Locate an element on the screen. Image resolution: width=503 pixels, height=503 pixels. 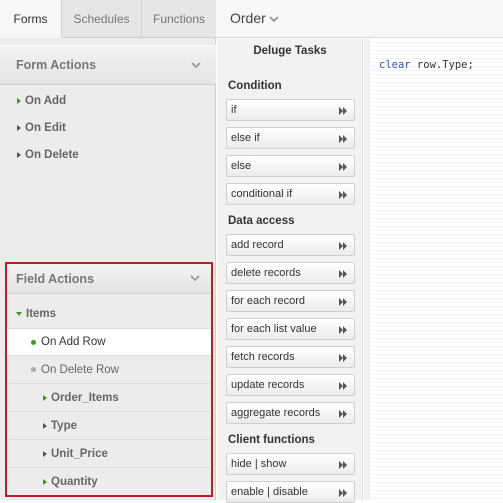
form-title-bar: Order is located at coordinates (359, 19).